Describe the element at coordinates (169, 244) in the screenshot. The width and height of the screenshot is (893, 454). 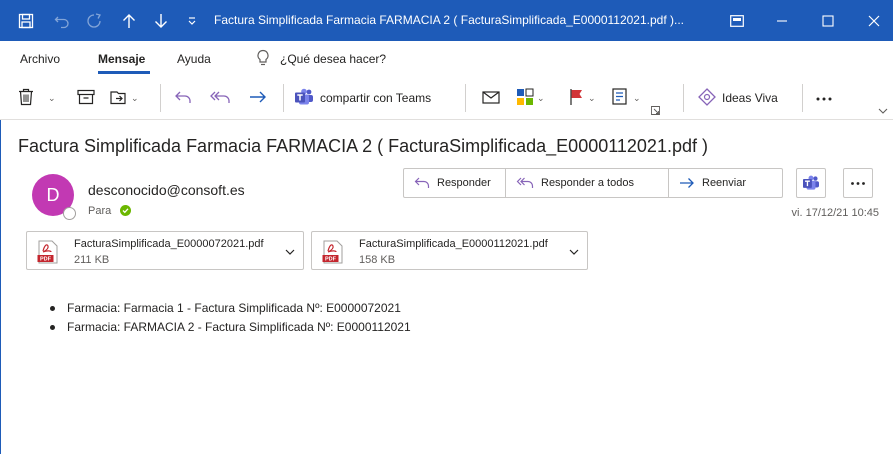
I see `attachment-name: FacturaSimplificada_E0000072021.pdf` at that location.